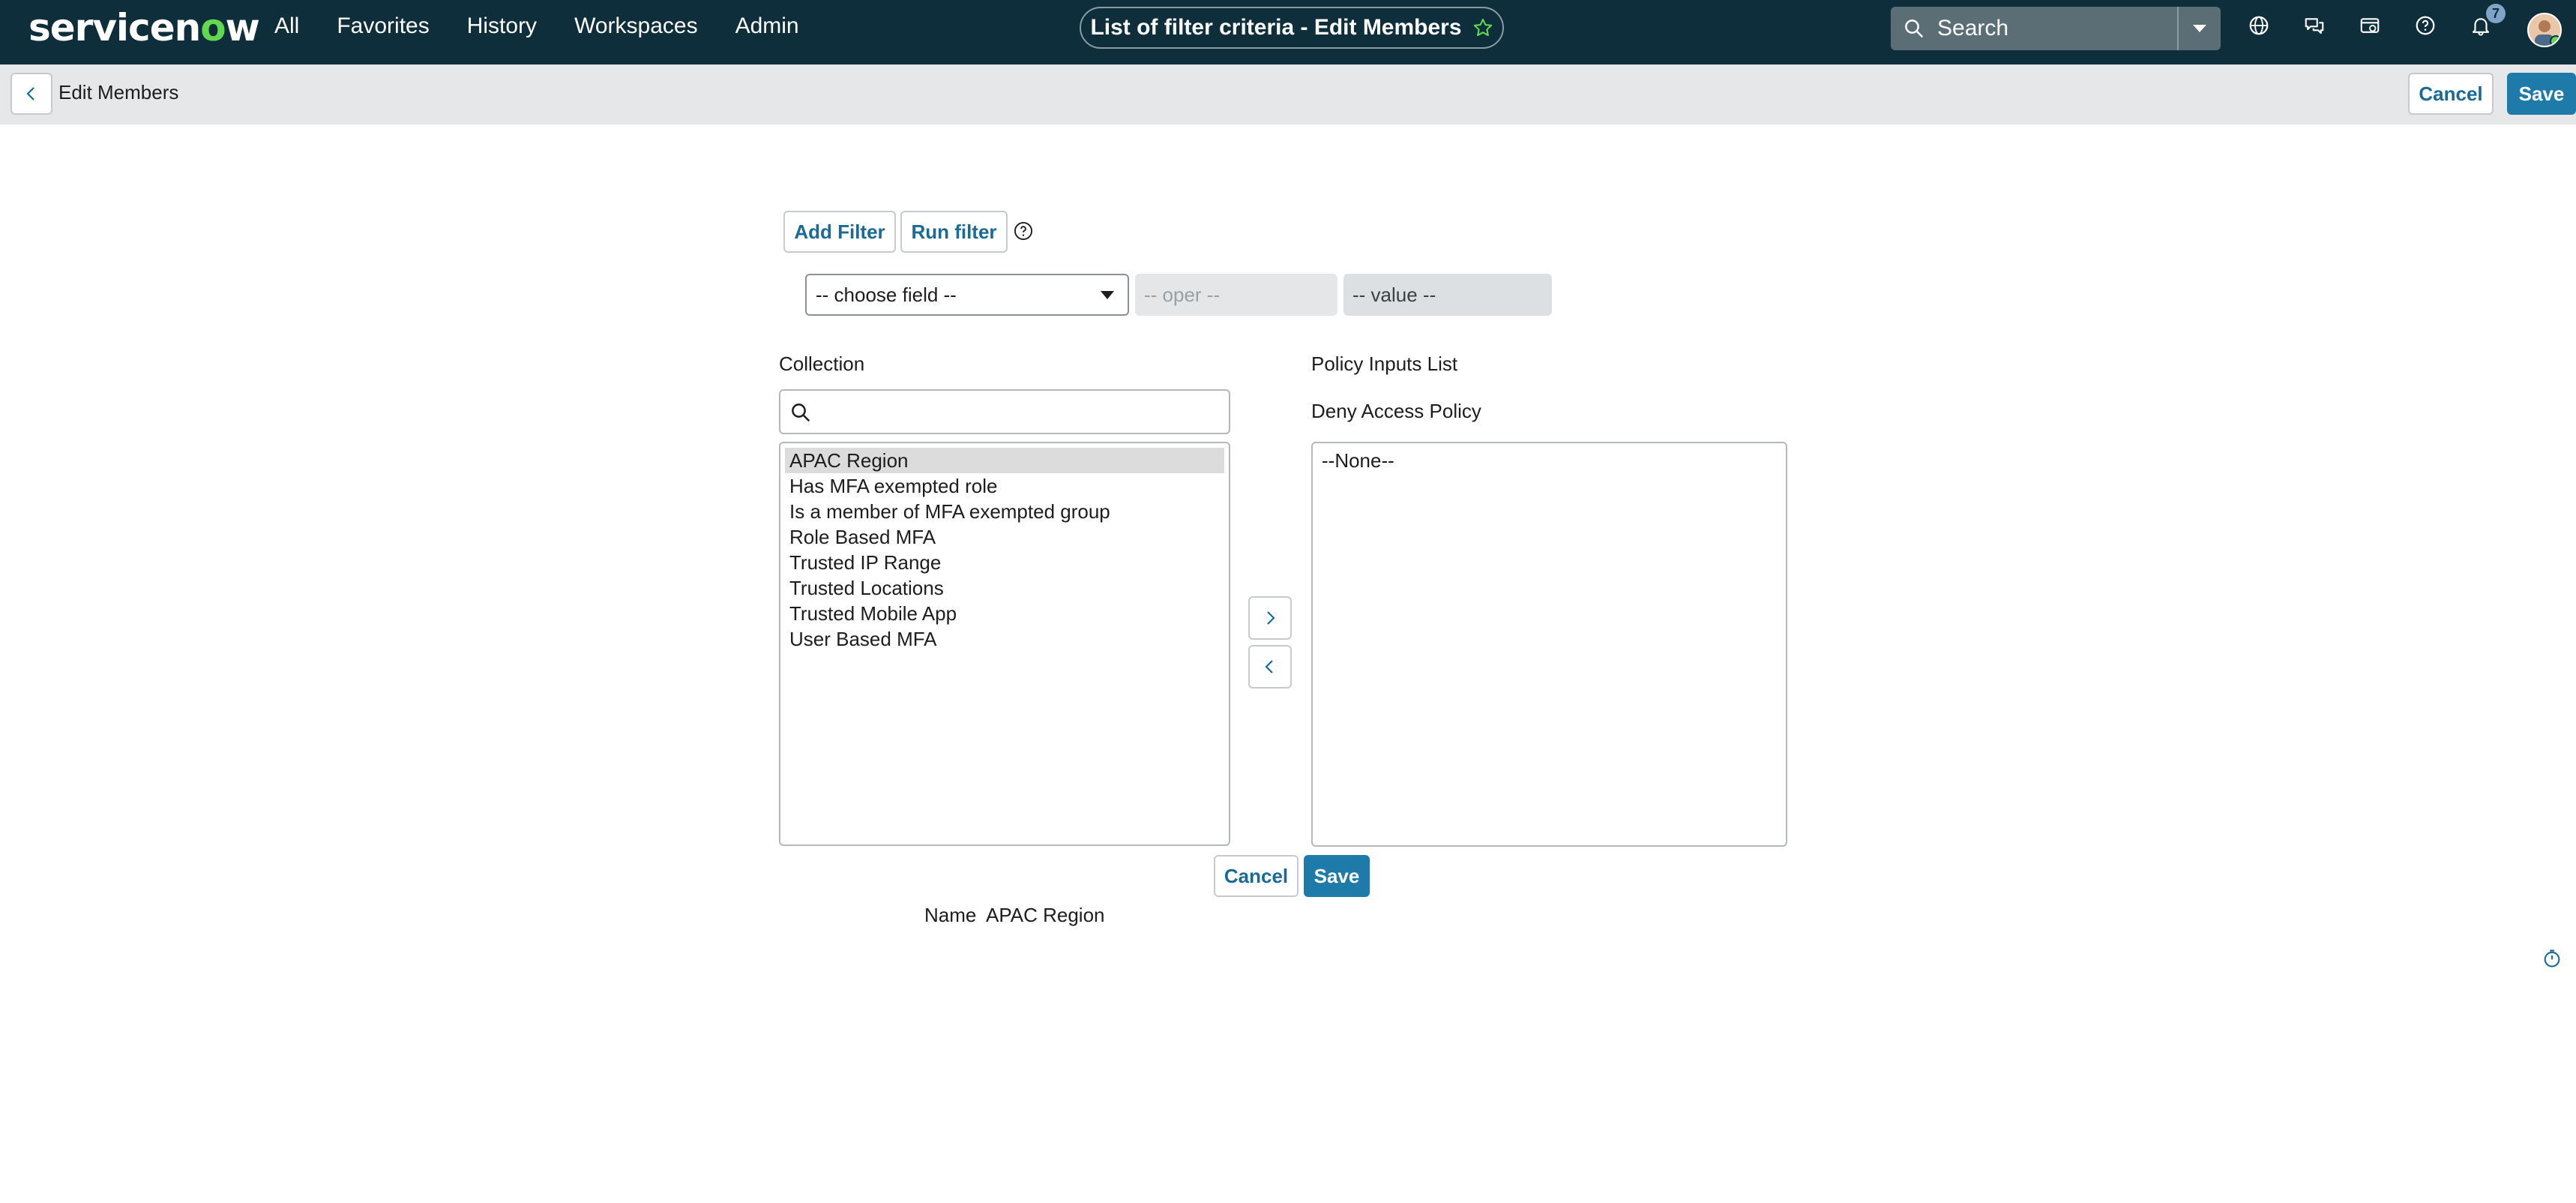  What do you see at coordinates (2496, 13) in the screenshot?
I see `notification-badge: 7` at bounding box center [2496, 13].